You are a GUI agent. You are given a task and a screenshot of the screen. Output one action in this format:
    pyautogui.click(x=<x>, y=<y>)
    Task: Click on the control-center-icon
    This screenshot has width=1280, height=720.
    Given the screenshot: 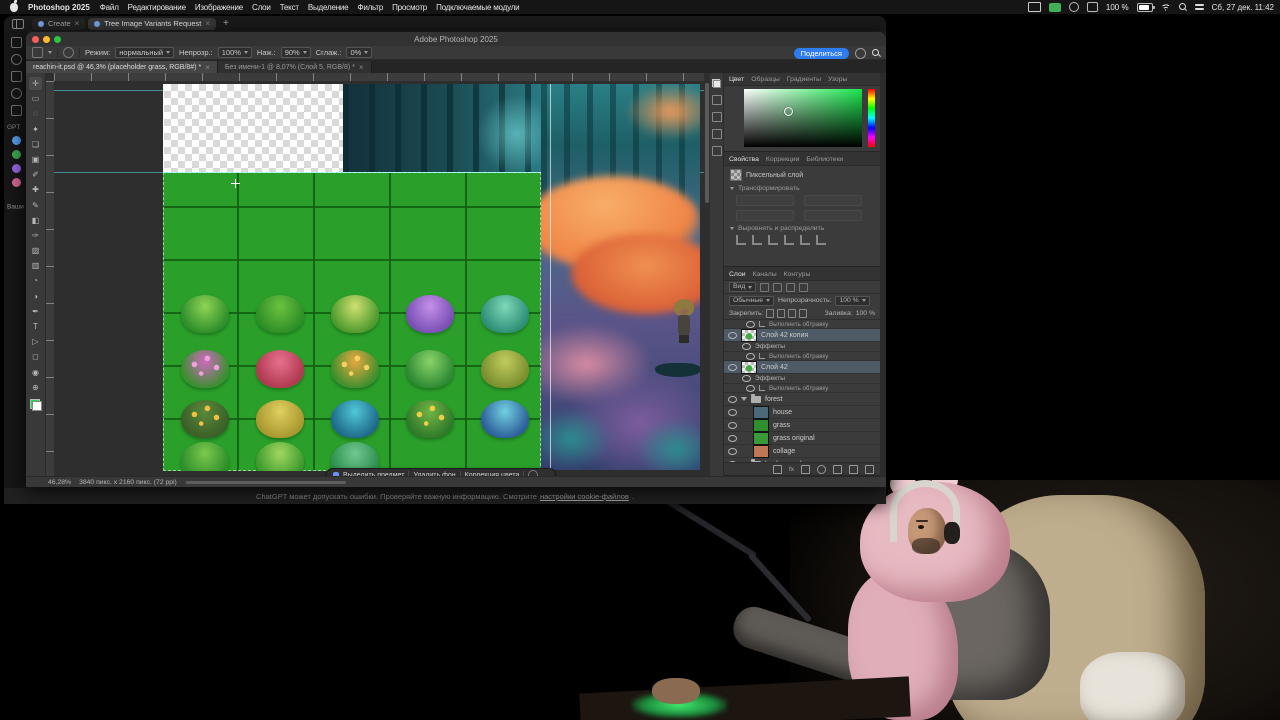 What is the action you would take?
    pyautogui.click(x=1199, y=7)
    